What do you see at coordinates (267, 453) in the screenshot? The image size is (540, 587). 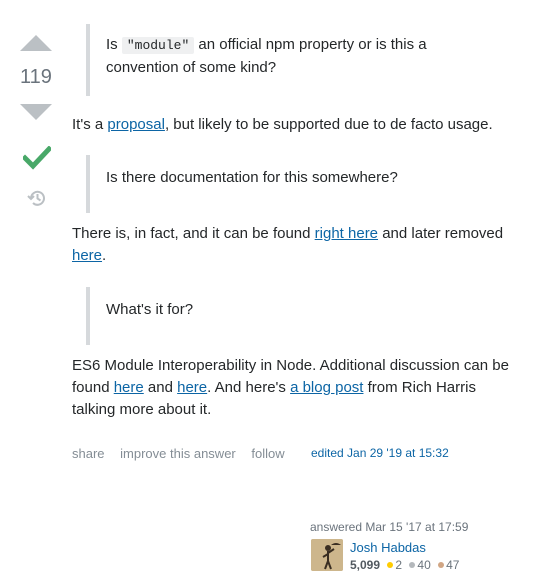 I see `follow-link: follow` at bounding box center [267, 453].